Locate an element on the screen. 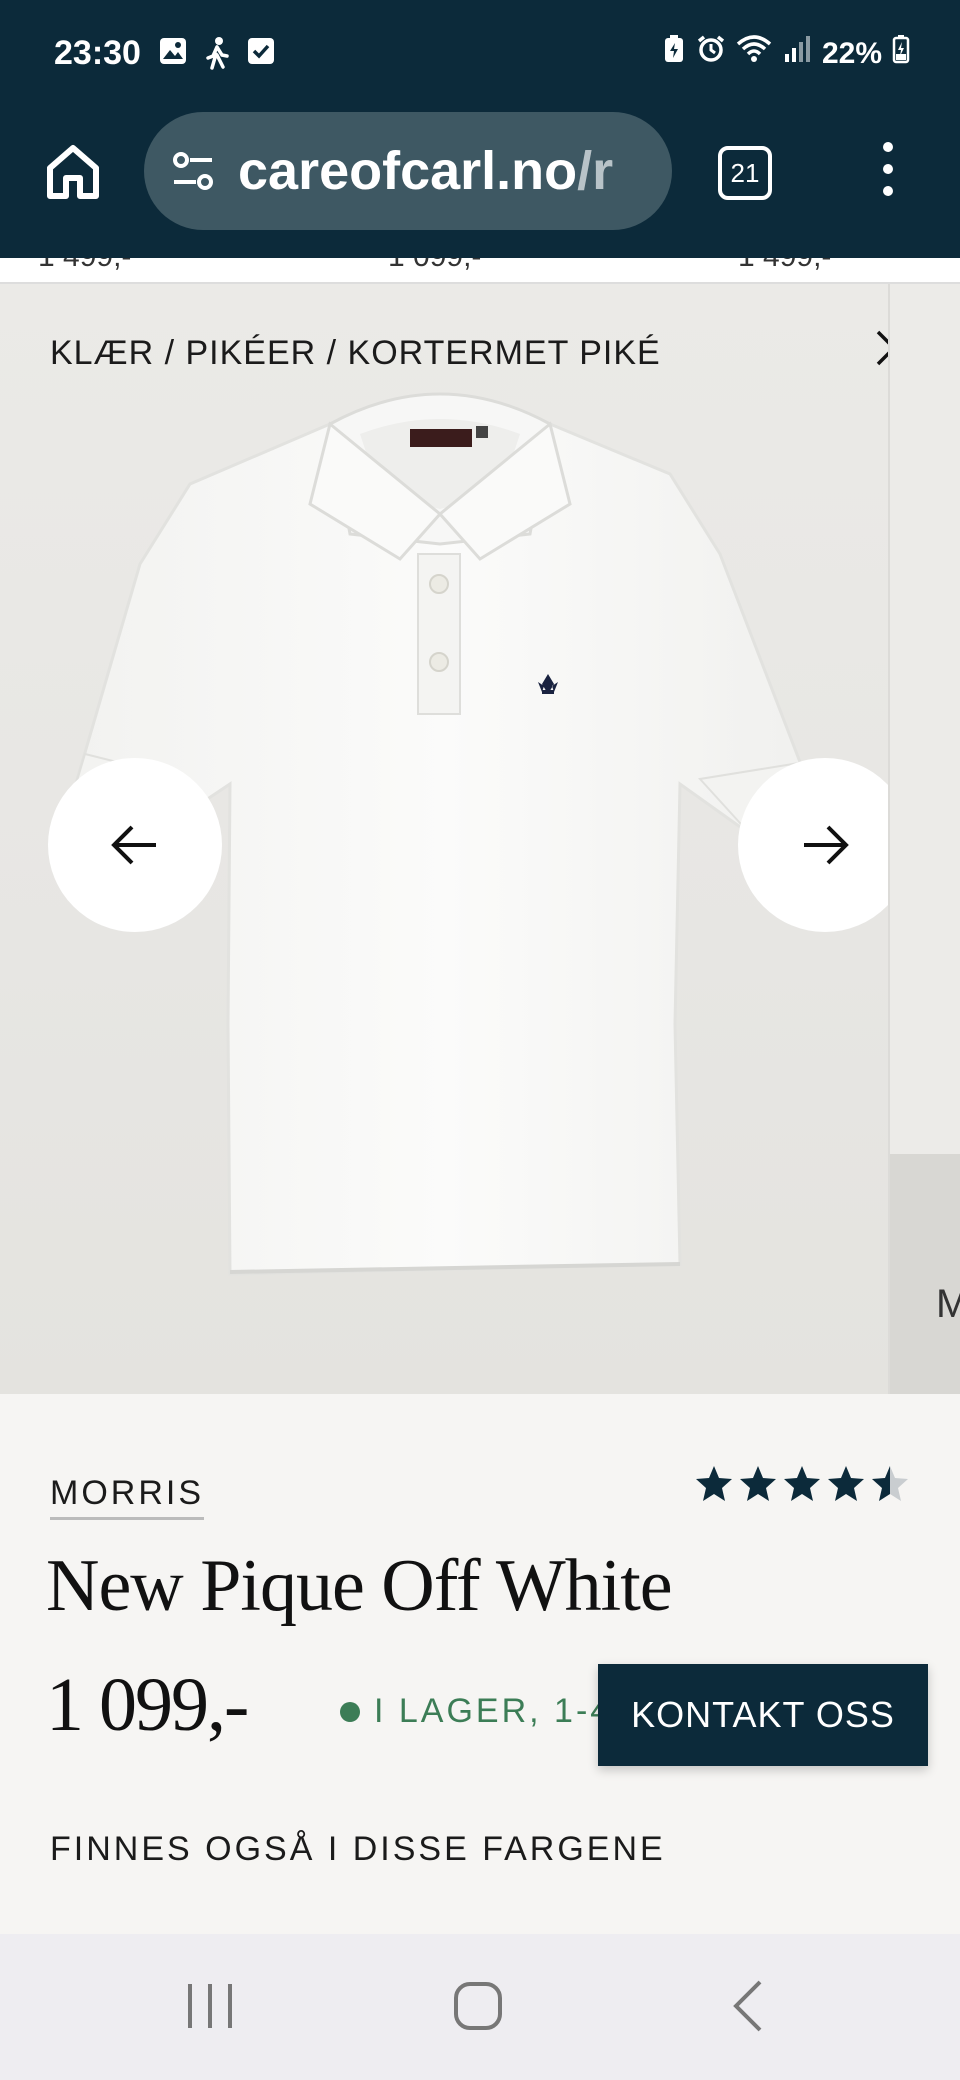 The image size is (960, 2080). alarm-icon is located at coordinates (711, 53).